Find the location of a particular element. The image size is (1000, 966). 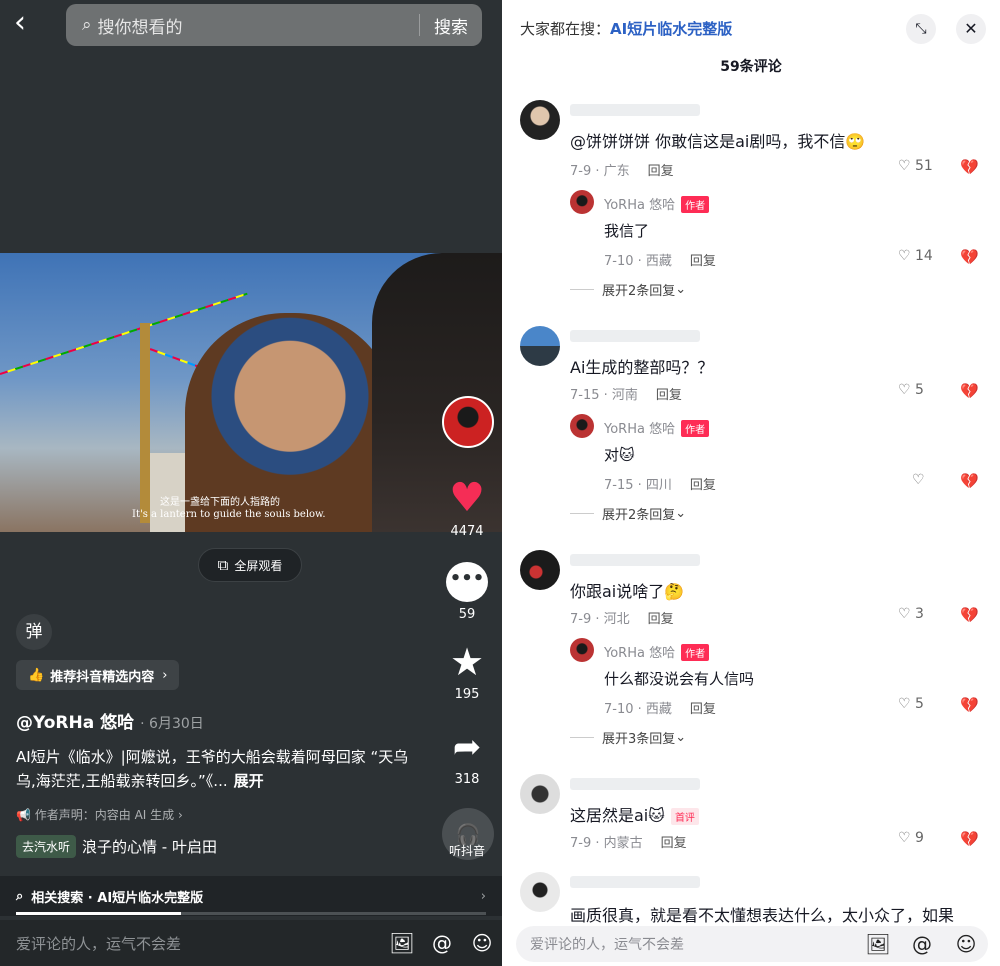

comment-date: 7-15 · 河南 is located at coordinates (604, 395).